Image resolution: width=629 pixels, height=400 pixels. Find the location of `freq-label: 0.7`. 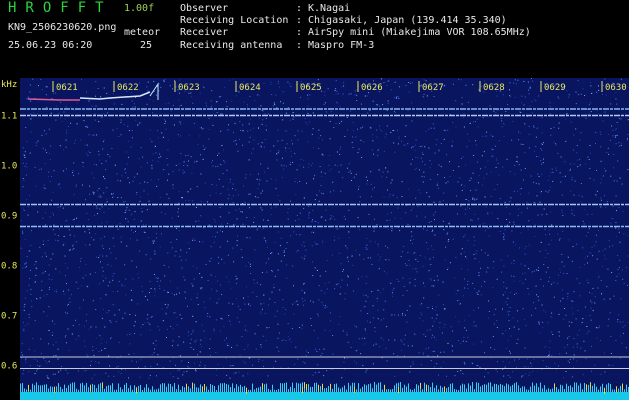

freq-label: 0.7 is located at coordinates (9, 317).